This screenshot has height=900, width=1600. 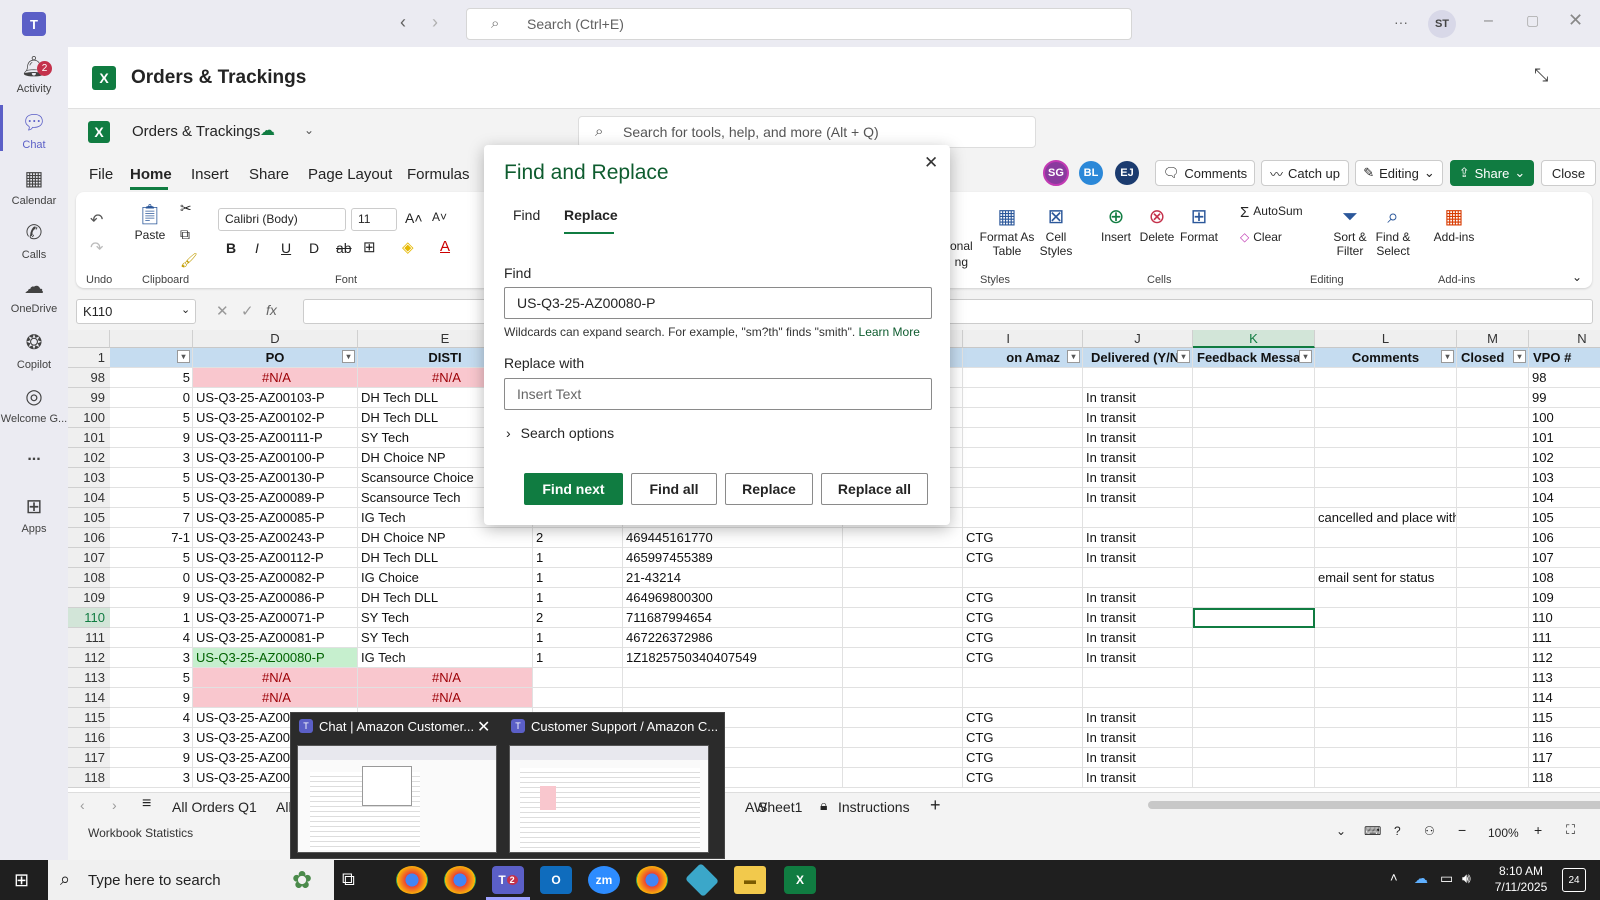 What do you see at coordinates (271, 310) in the screenshot?
I see `insert-function-icon: fx` at bounding box center [271, 310].